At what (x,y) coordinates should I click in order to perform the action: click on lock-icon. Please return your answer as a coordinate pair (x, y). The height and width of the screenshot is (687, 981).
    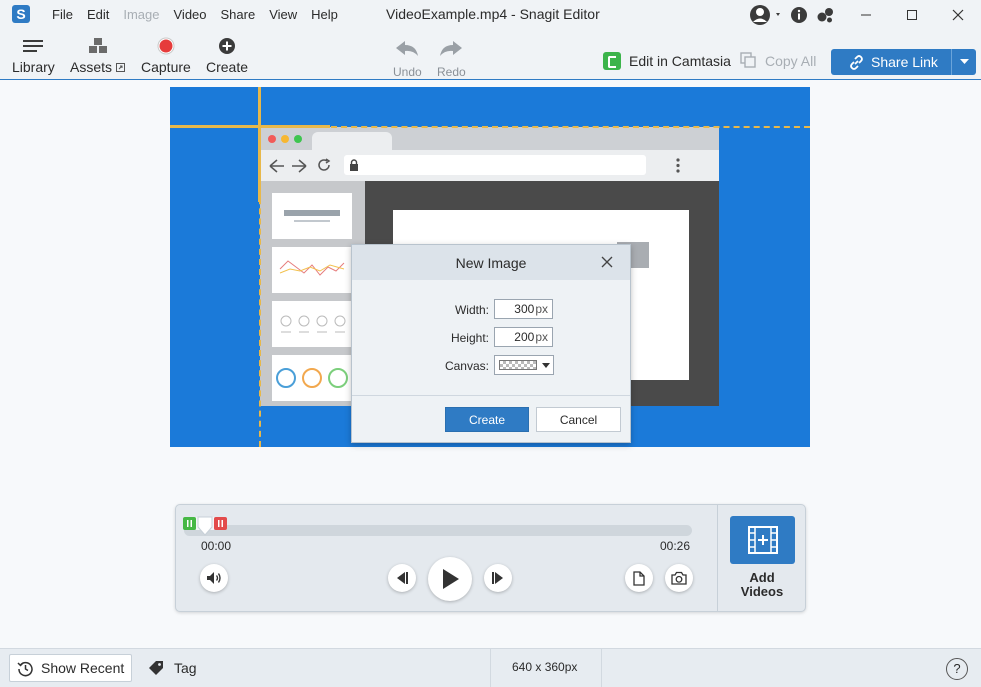
    Looking at the image, I should click on (354, 165).